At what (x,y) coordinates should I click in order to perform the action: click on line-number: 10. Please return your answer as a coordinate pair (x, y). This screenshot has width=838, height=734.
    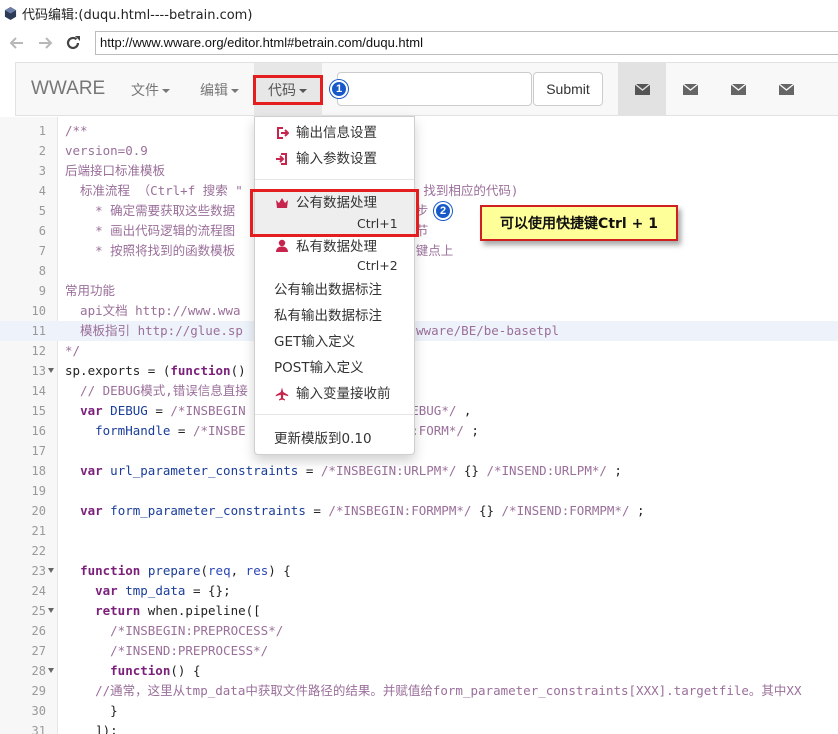
    Looking at the image, I should click on (38, 311).